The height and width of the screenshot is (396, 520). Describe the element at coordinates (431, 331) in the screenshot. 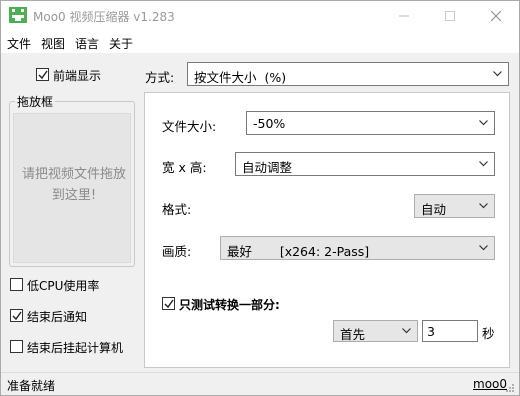

I see `test-seconds-value: 3` at that location.